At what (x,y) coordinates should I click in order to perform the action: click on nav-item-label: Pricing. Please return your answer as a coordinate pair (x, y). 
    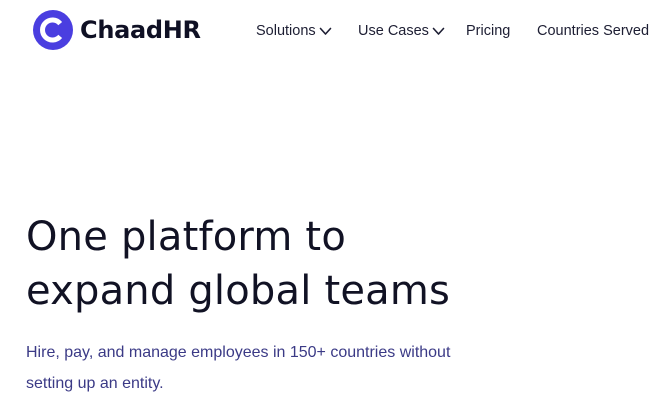
    Looking at the image, I should click on (488, 31).